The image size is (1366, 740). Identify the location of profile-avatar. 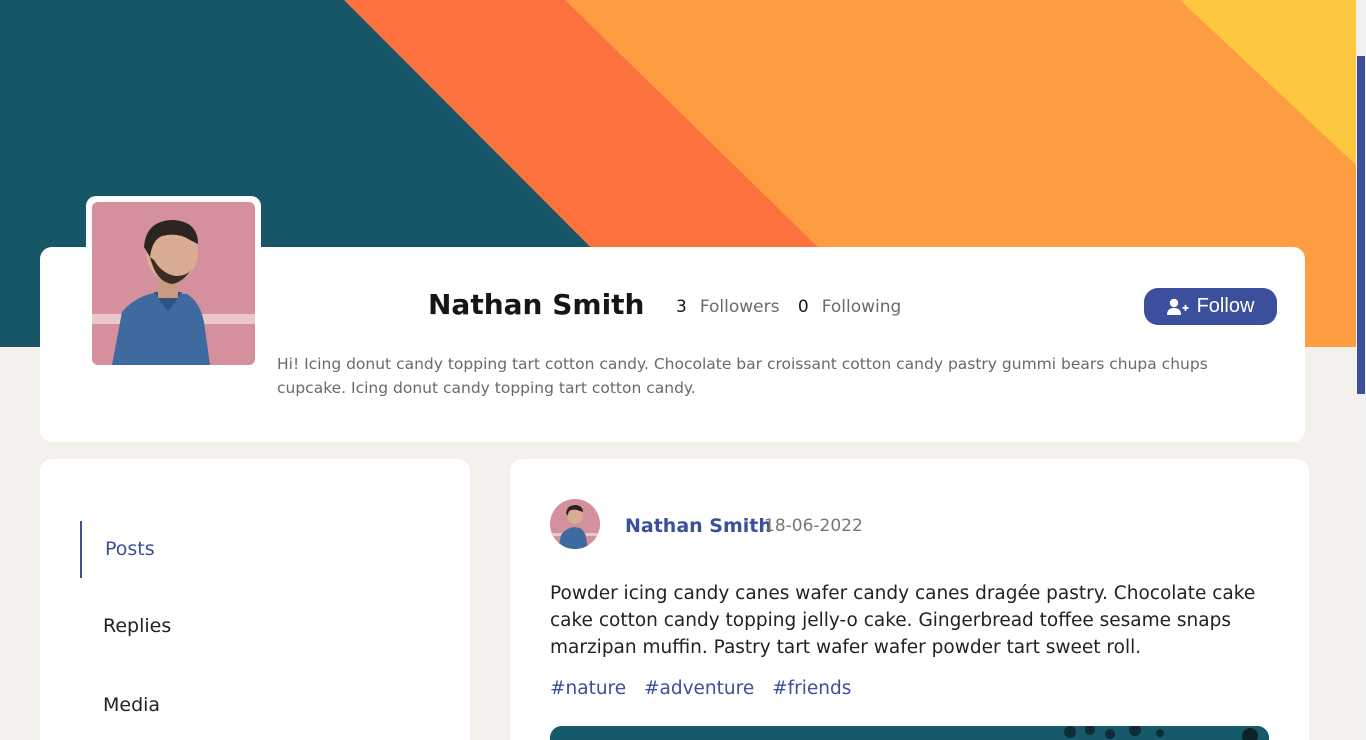
(173, 283).